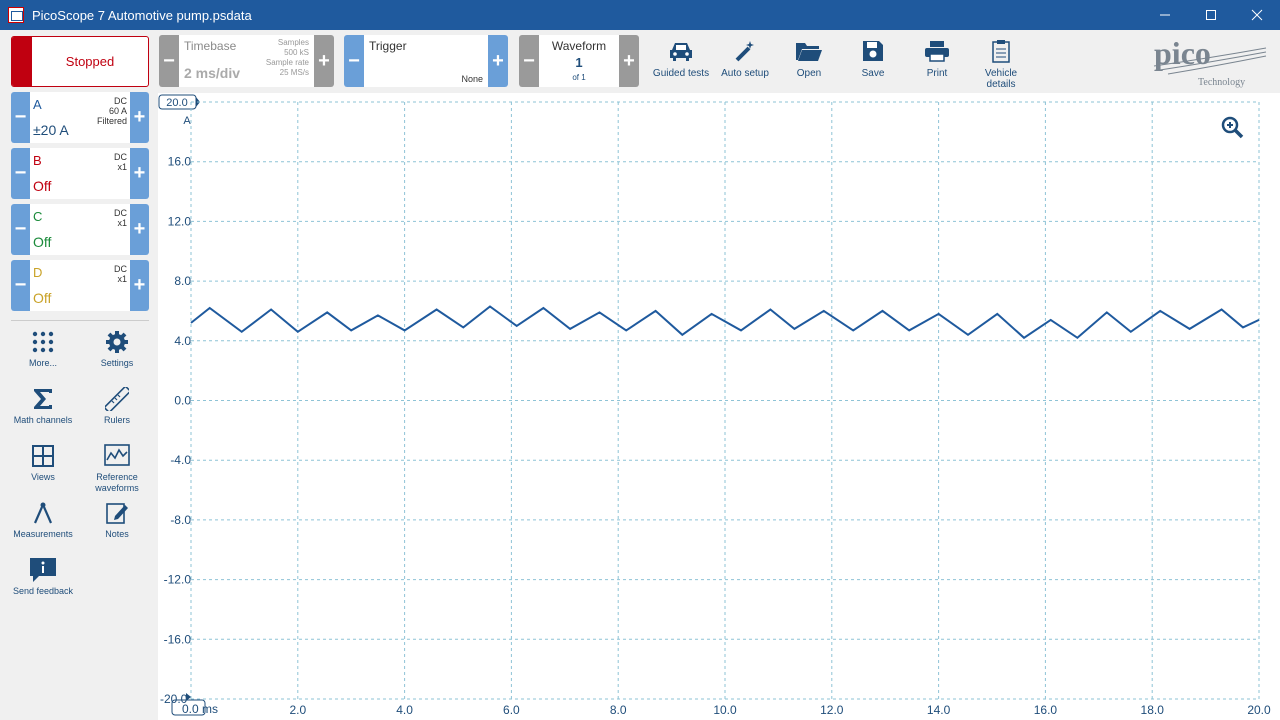 The image size is (1280, 720). Describe the element at coordinates (388, 46) in the screenshot. I see `trigger-label: Trigger` at that location.